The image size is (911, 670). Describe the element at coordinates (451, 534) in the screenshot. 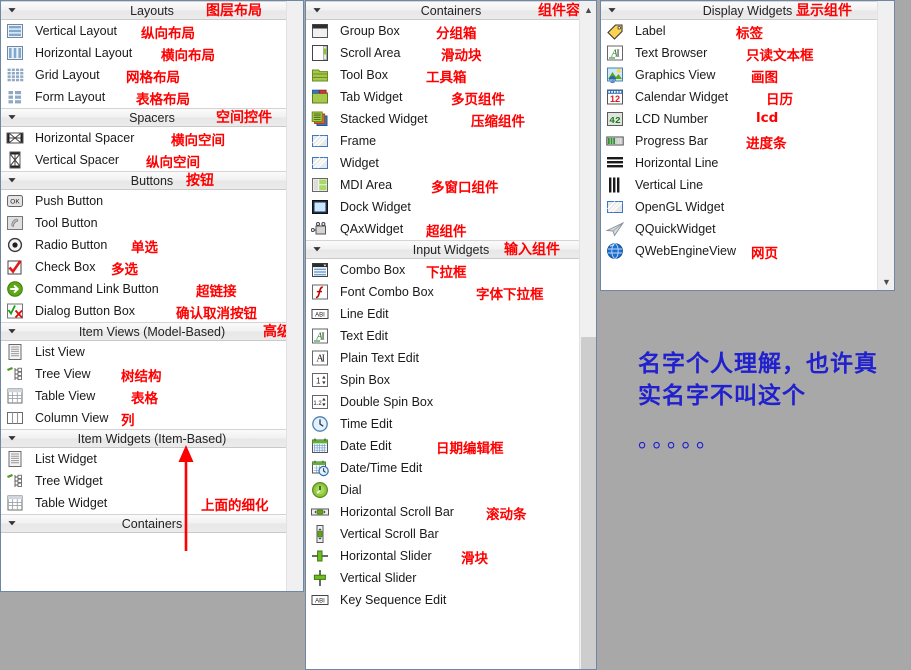

I see `widget-item: Vertical Scroll Bar` at that location.